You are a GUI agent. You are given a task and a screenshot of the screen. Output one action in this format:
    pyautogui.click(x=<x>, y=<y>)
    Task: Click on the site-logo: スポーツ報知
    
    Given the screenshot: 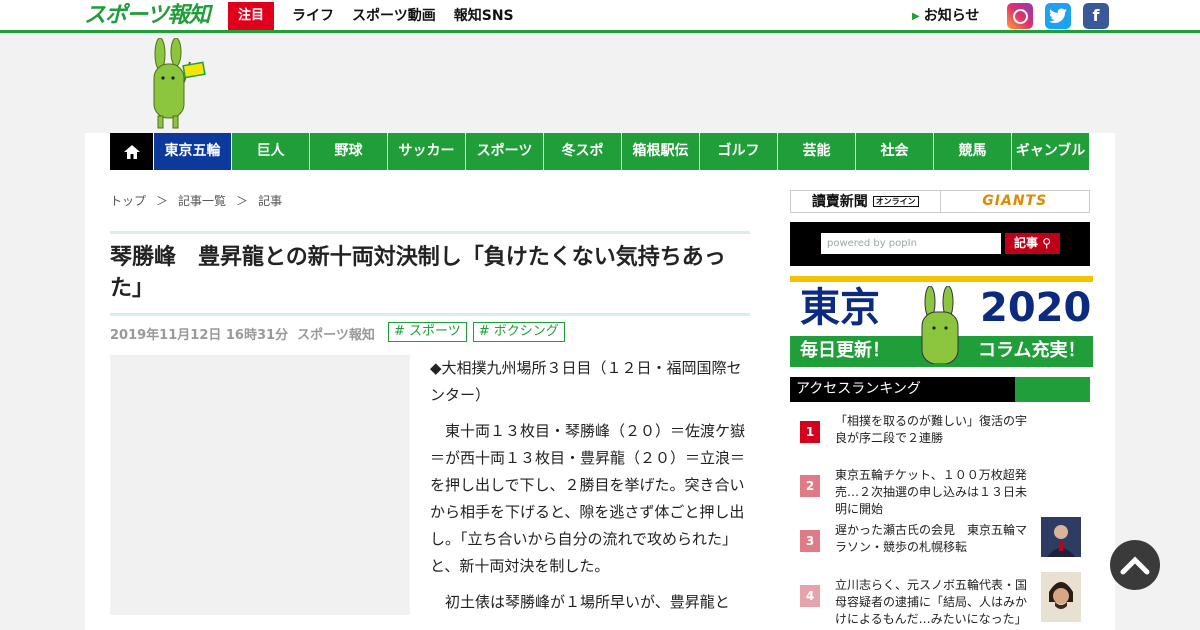 What is the action you would take?
    pyautogui.click(x=147, y=16)
    